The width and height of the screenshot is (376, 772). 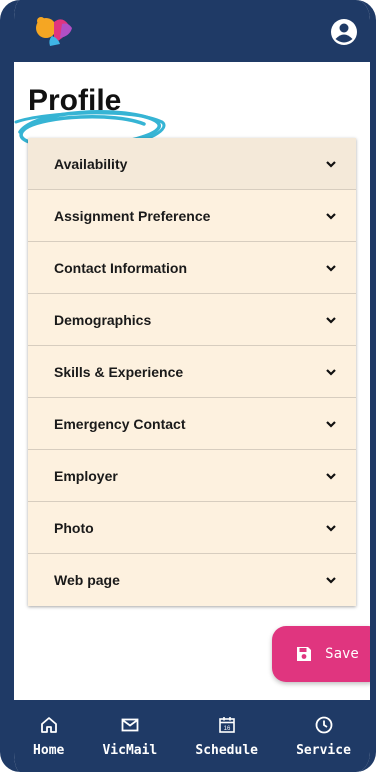 I want to click on nav-vicmail: VicMail, so click(x=129, y=736).